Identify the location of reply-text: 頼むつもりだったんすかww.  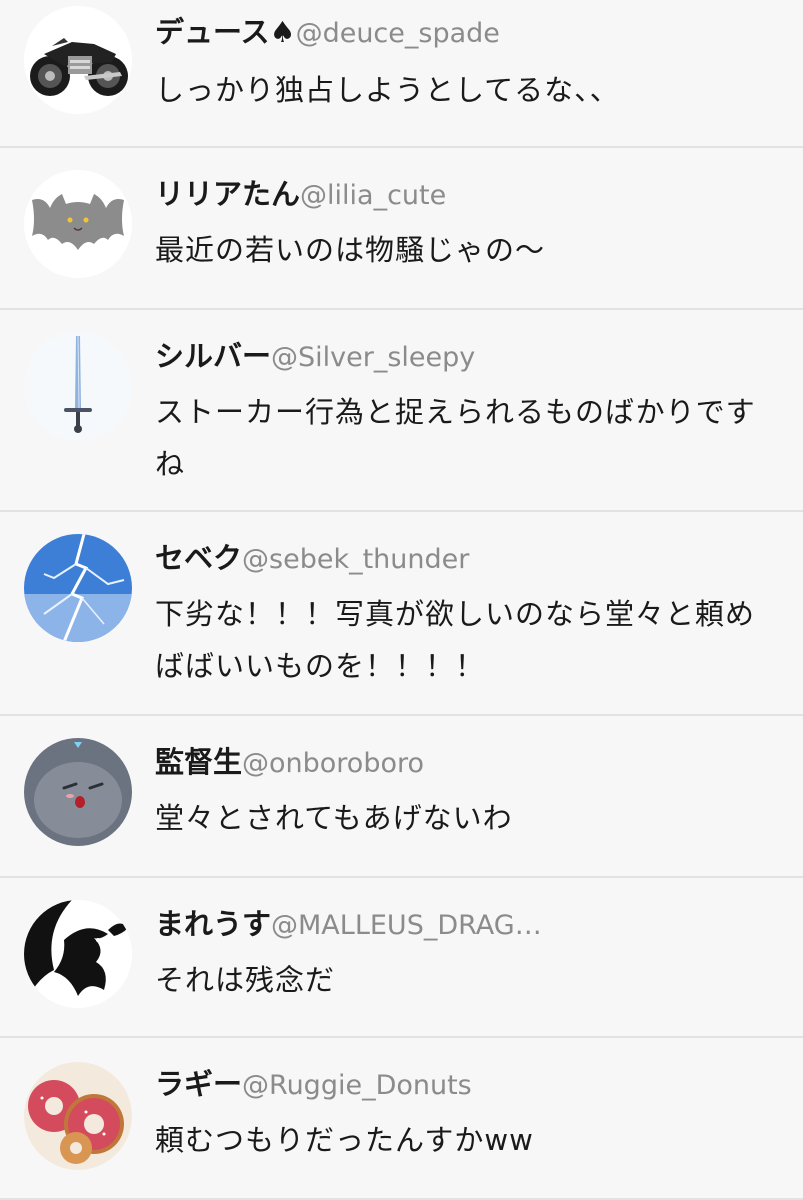
(344, 1140).